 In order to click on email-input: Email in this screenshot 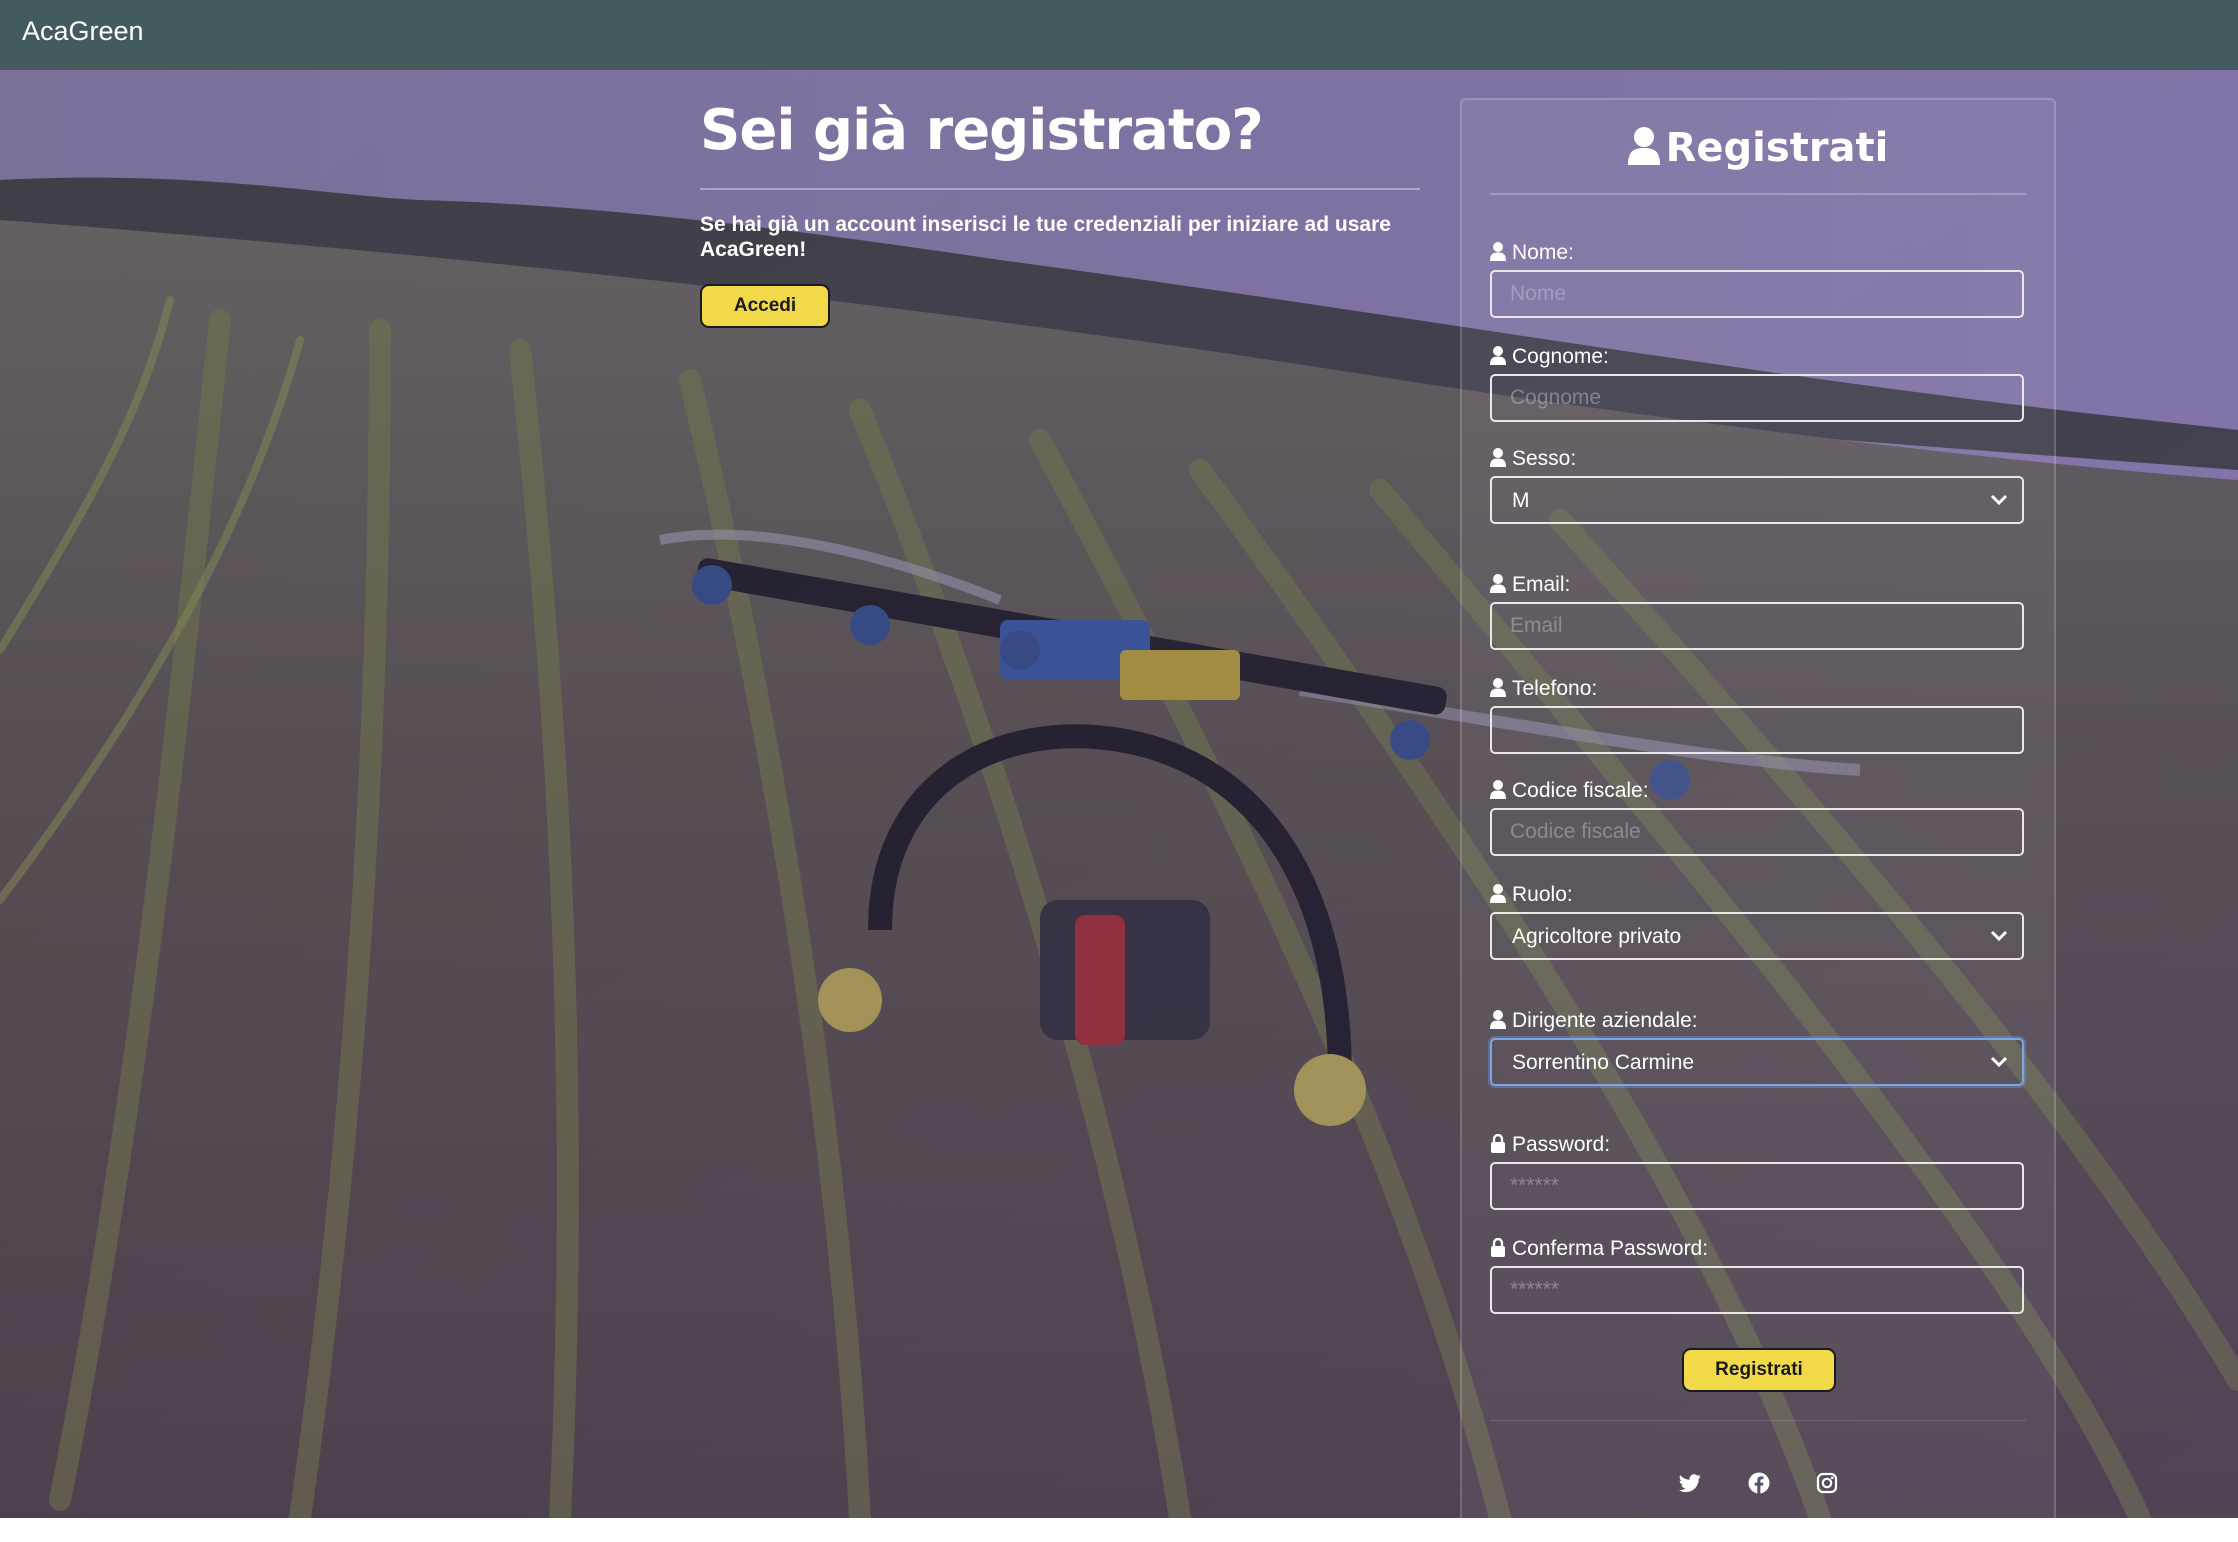, I will do `click(1757, 626)`.